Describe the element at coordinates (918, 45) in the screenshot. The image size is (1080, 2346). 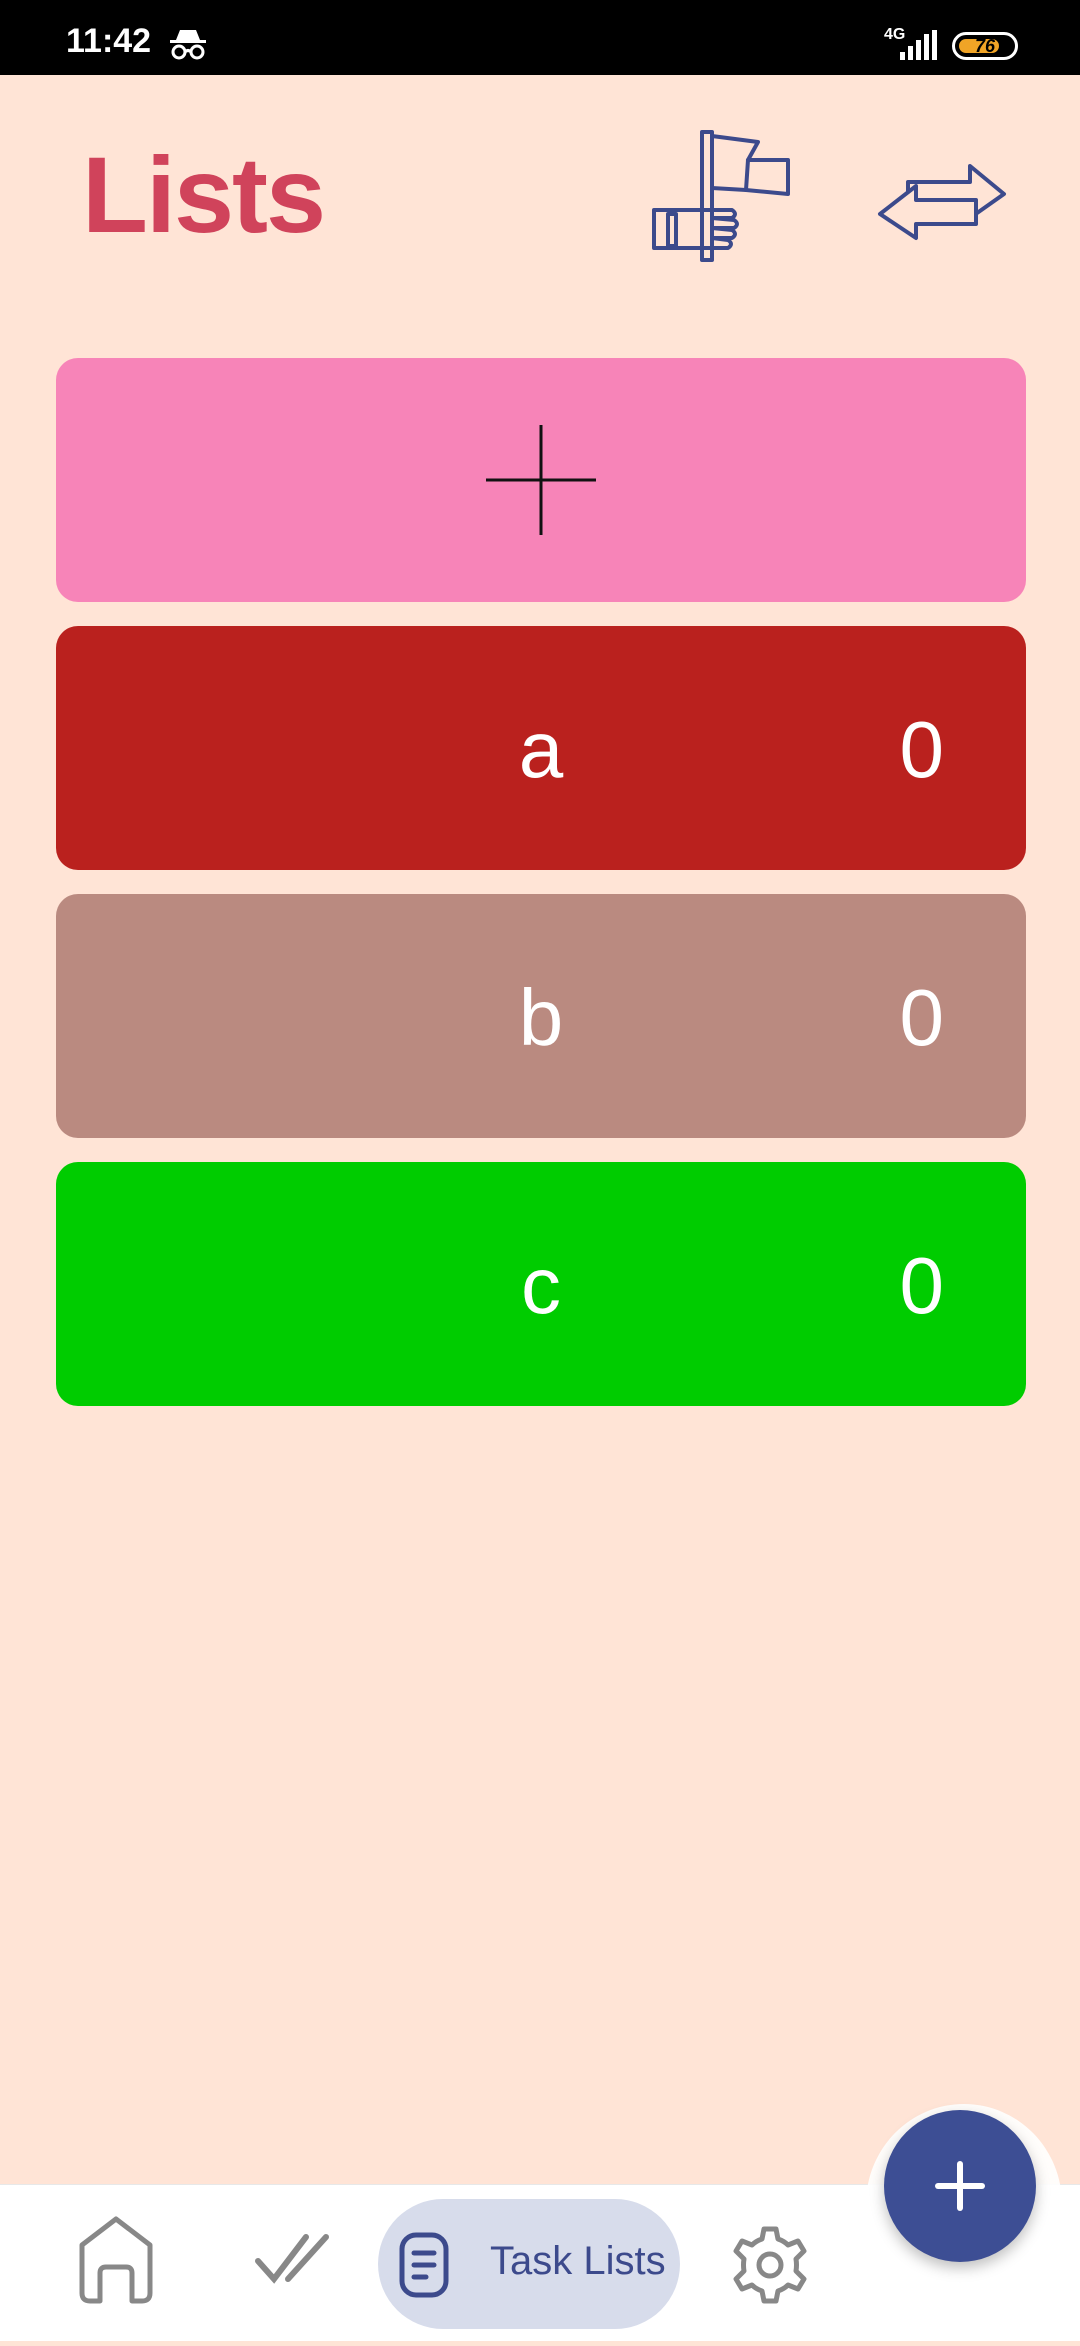
I see `signal-icon` at that location.